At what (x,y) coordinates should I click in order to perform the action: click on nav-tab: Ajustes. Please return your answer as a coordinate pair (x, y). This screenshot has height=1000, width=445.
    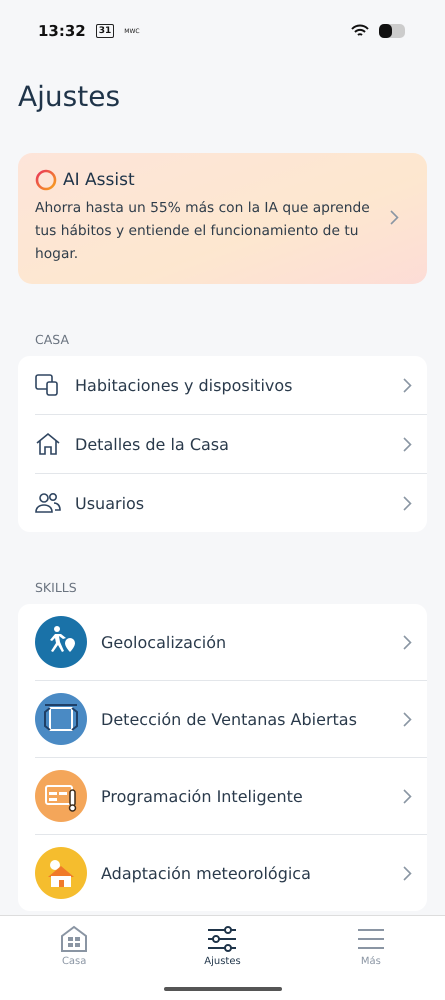
    Looking at the image, I should click on (222, 941).